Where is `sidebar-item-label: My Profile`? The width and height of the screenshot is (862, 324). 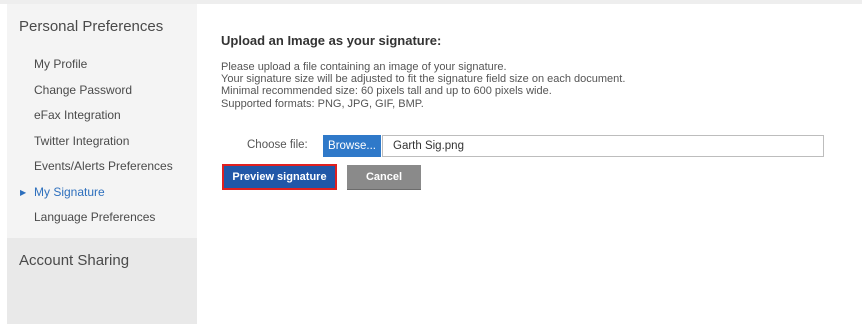 sidebar-item-label: My Profile is located at coordinates (61, 64).